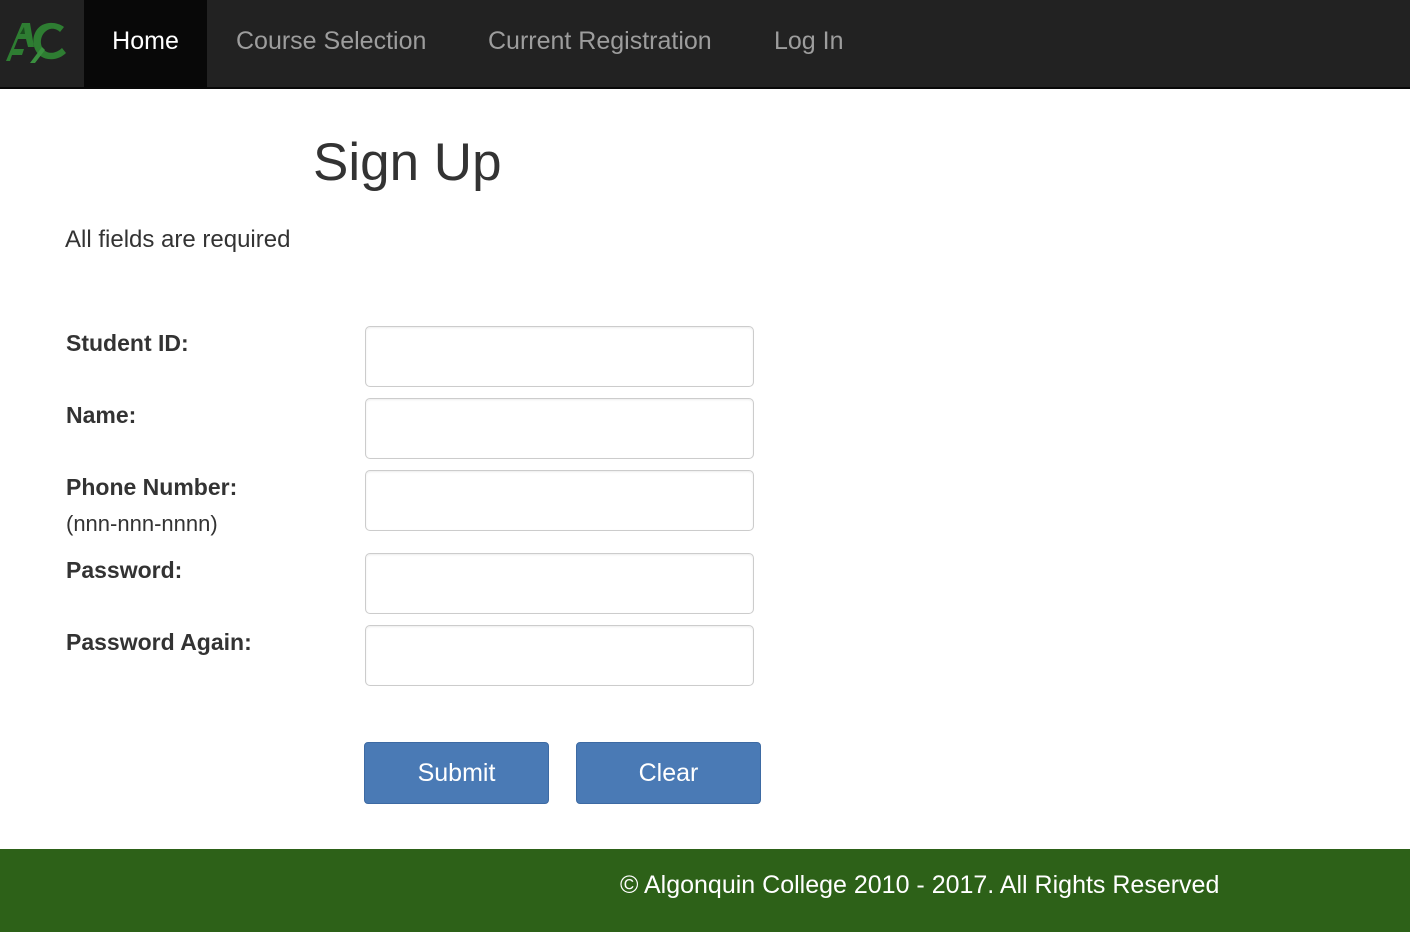  I want to click on student-id-label: Student ID:, so click(127, 343).